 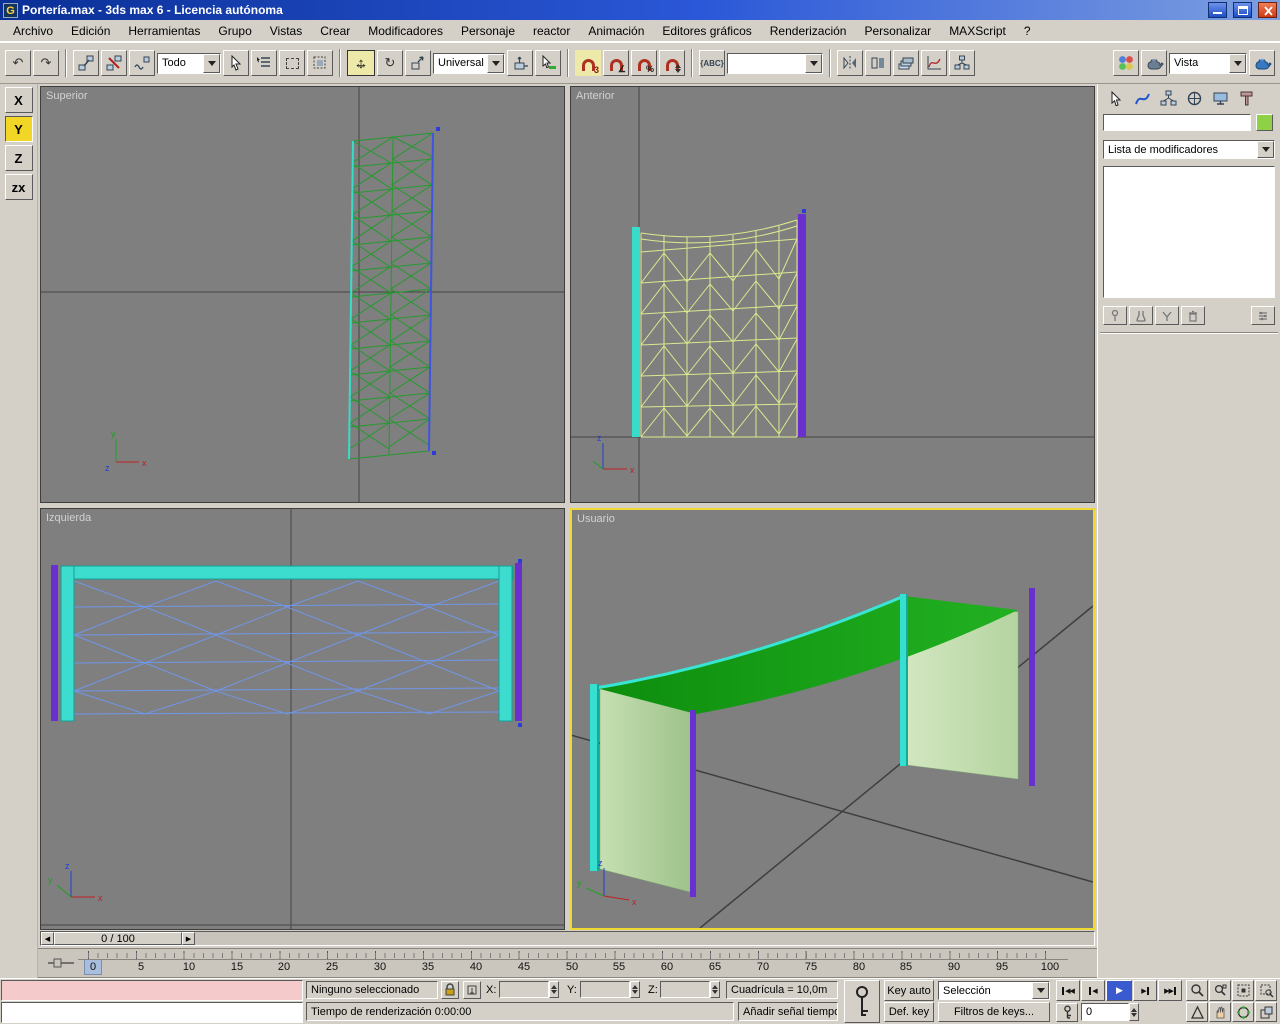 What do you see at coordinates (909, 1012) in the screenshot?
I see `set-defaults-key-button: Def. key` at bounding box center [909, 1012].